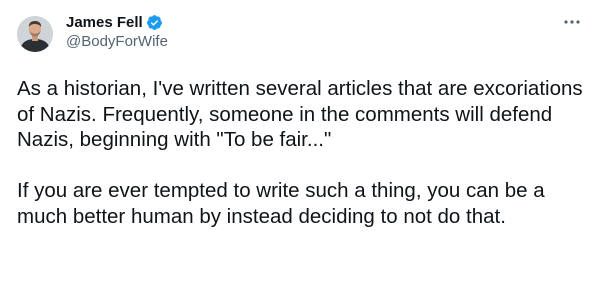 The width and height of the screenshot is (596, 308). I want to click on more-horizontal-icon, so click(572, 19).